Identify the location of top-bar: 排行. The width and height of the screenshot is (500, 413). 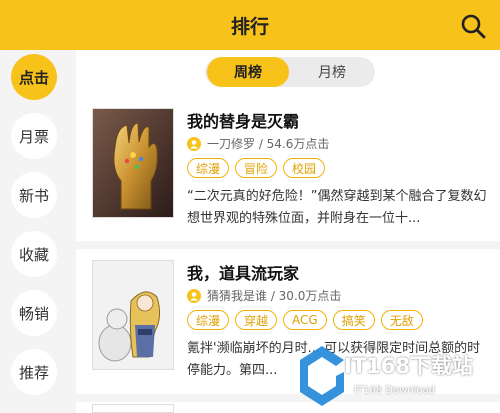
(250, 25).